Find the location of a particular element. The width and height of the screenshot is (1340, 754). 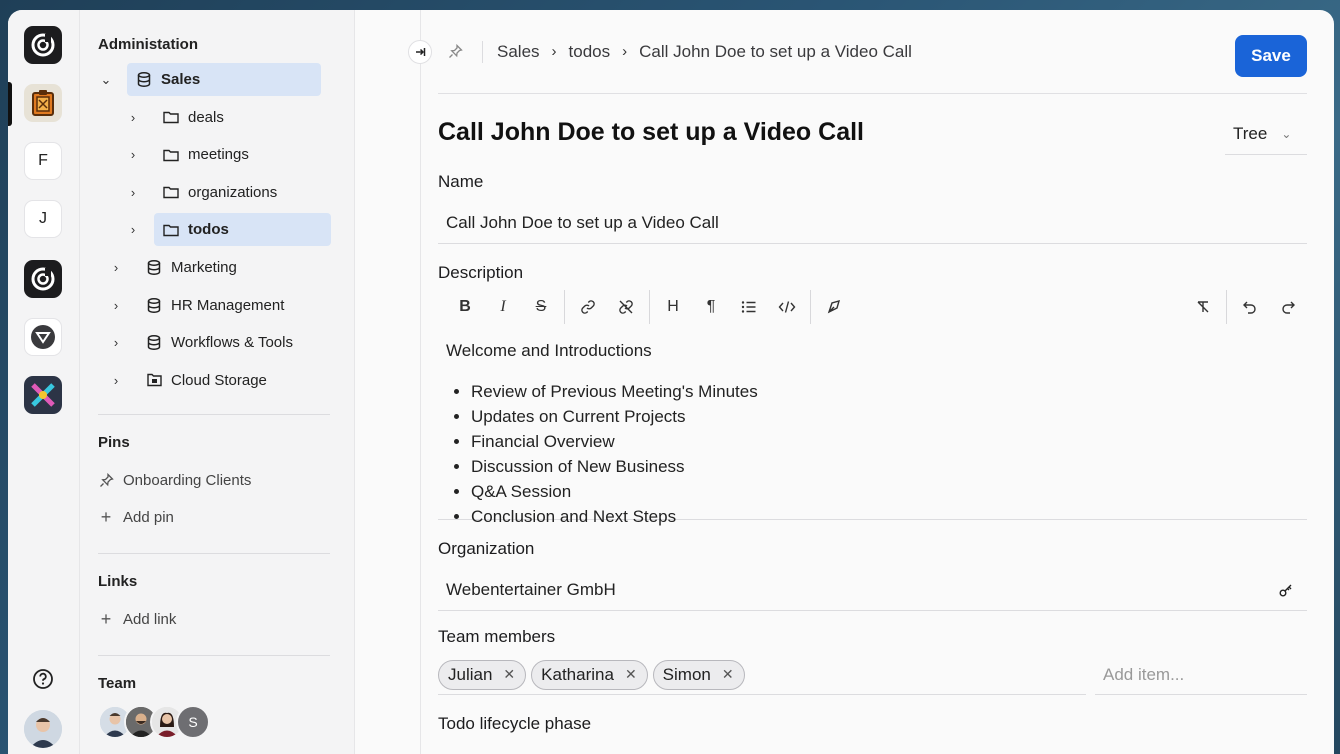

lifecycle-label: Todo lifecycle phase is located at coordinates (515, 723).